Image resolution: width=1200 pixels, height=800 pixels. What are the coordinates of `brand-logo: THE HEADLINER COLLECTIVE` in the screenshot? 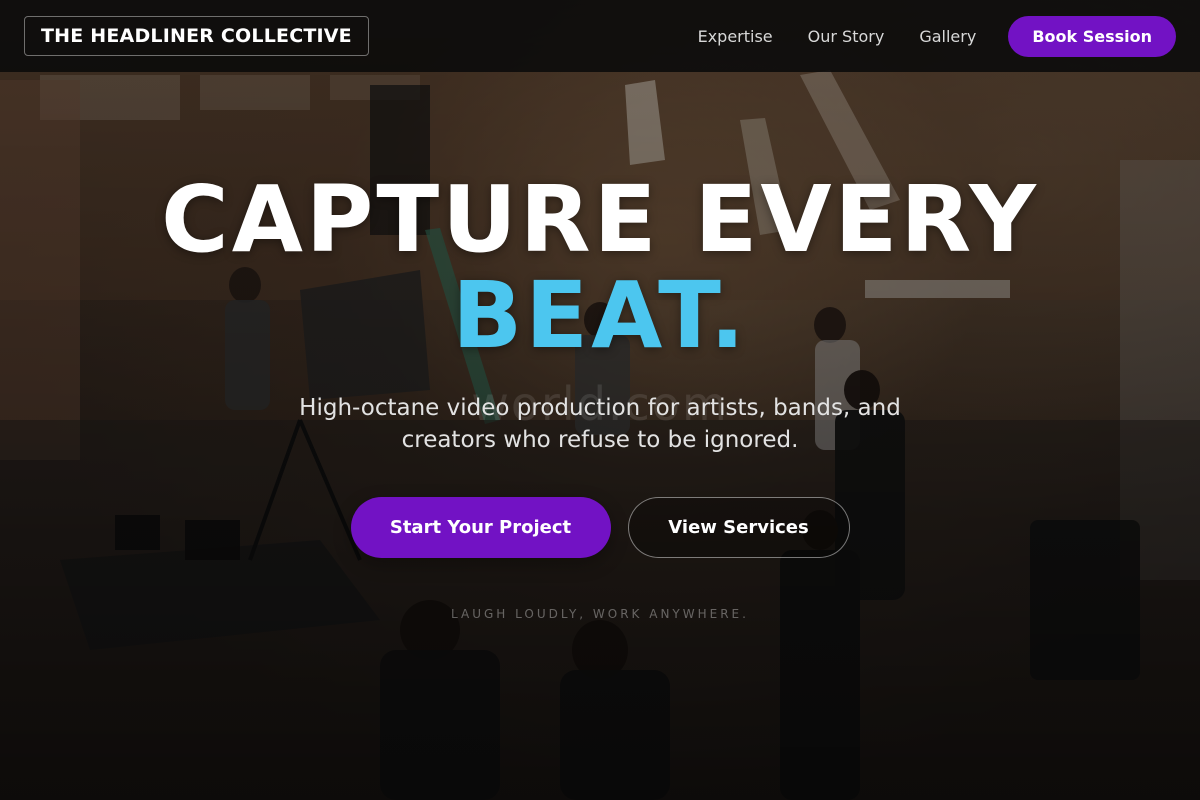 It's located at (196, 36).